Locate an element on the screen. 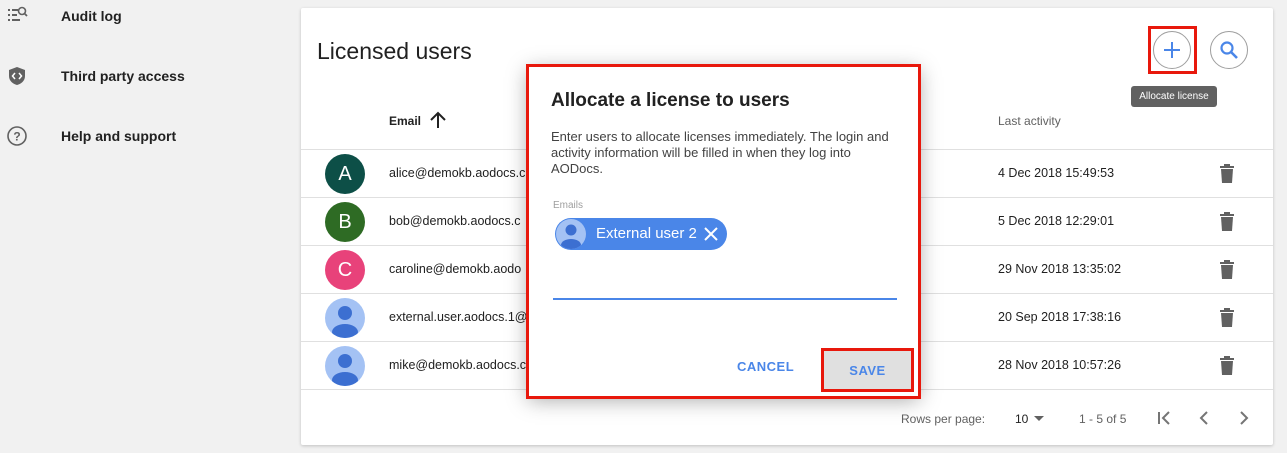  rows-per-page-label: Rows per page: is located at coordinates (943, 419).